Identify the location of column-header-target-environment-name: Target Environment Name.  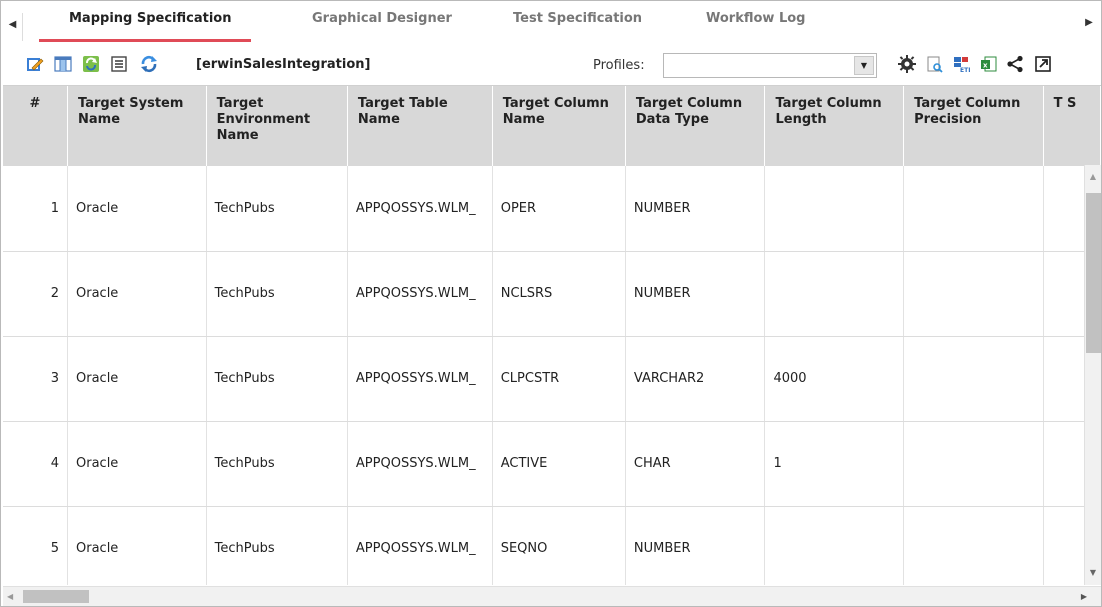
(277, 126).